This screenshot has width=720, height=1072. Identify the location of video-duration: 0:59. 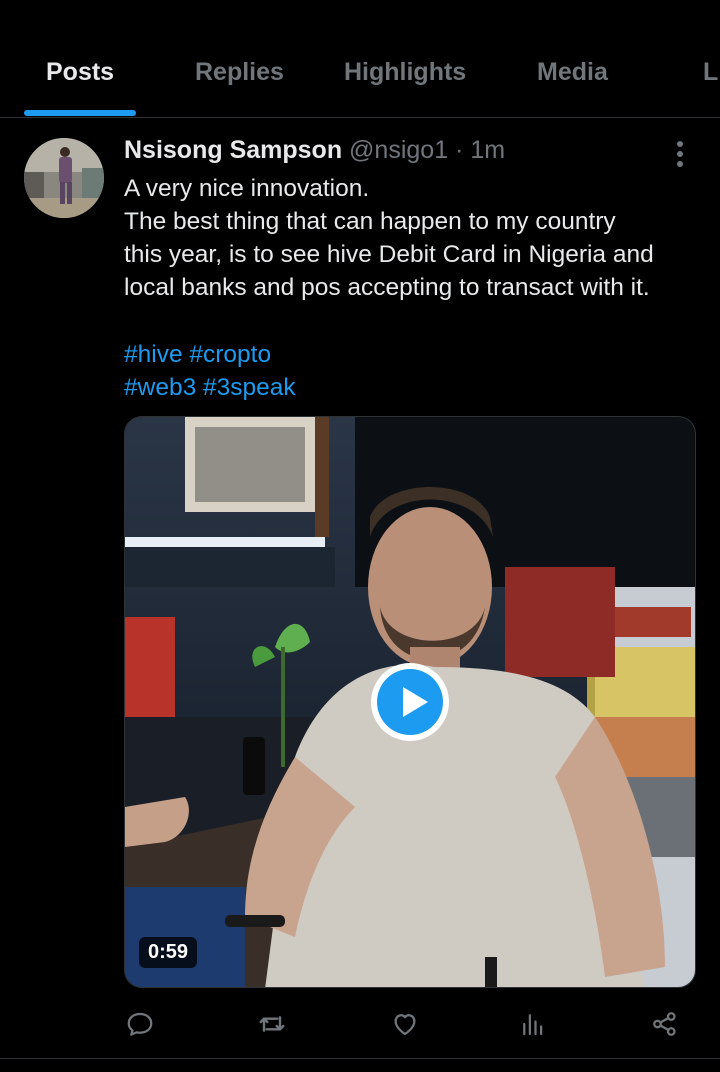
(168, 952).